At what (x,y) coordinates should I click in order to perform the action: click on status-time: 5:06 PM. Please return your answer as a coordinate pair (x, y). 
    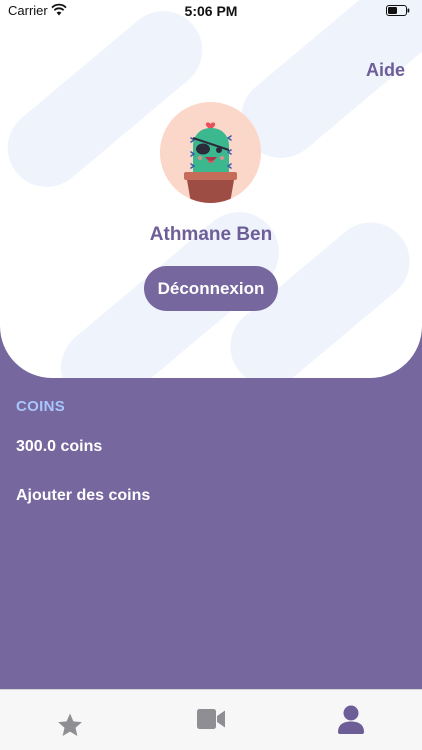
    Looking at the image, I should click on (211, 11).